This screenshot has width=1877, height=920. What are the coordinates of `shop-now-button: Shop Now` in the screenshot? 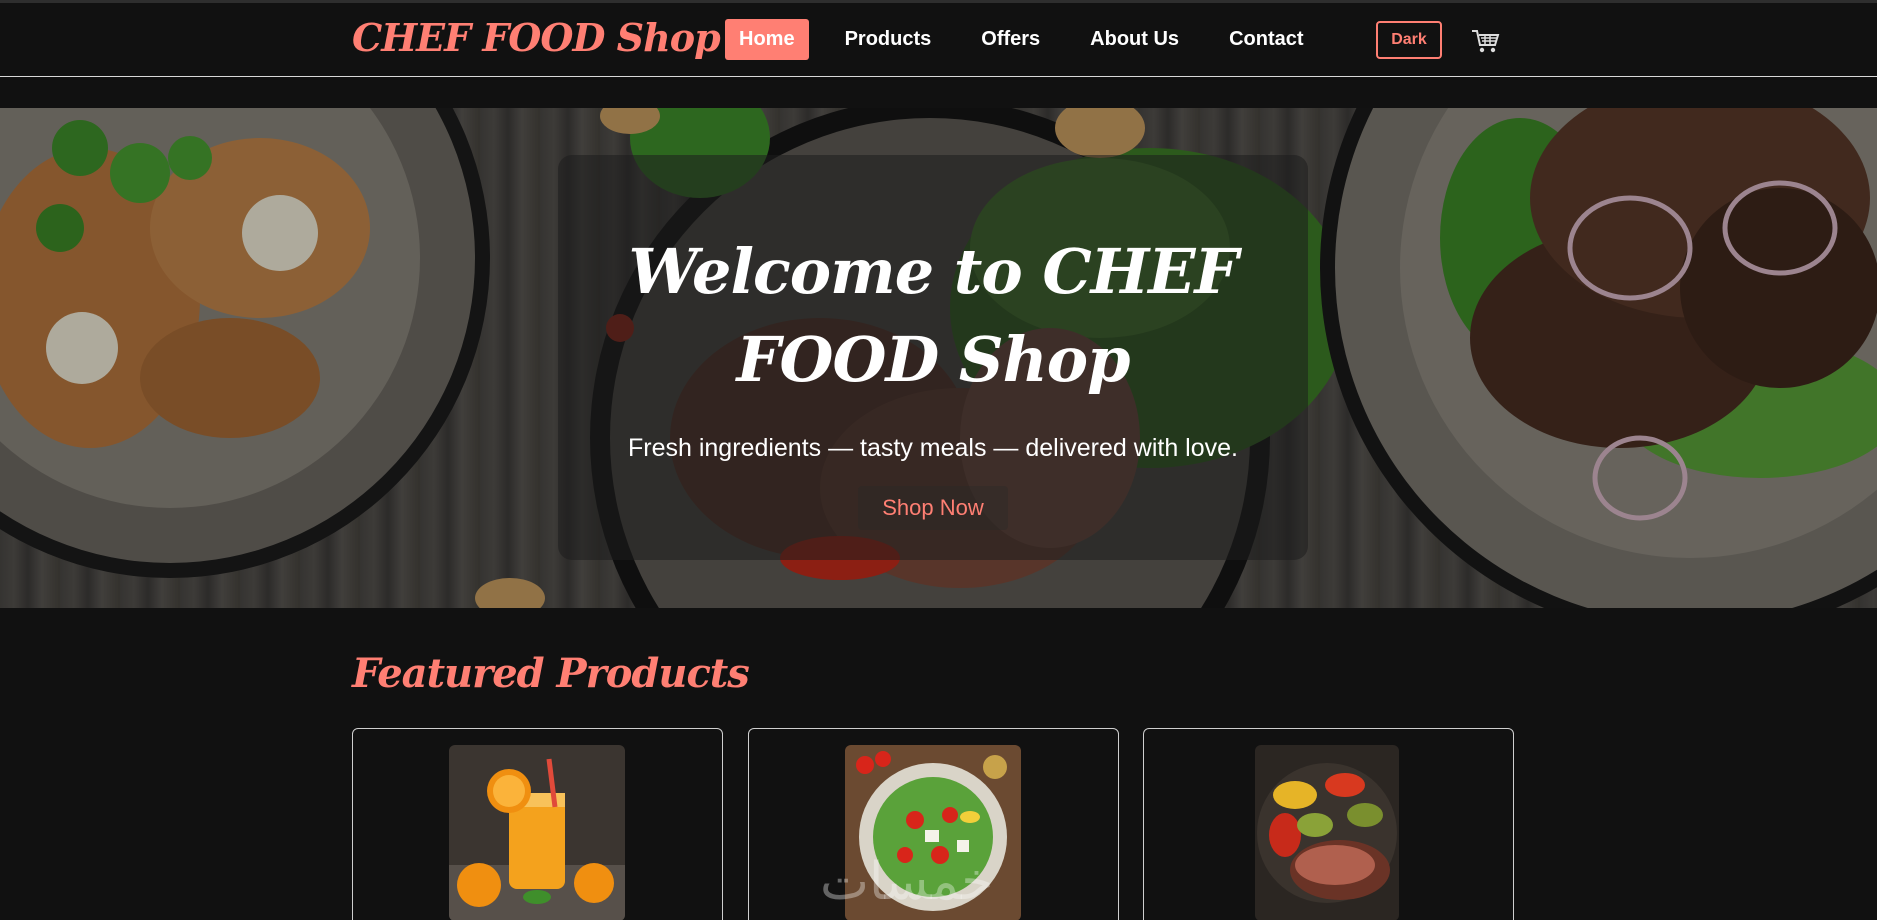 It's located at (933, 508).